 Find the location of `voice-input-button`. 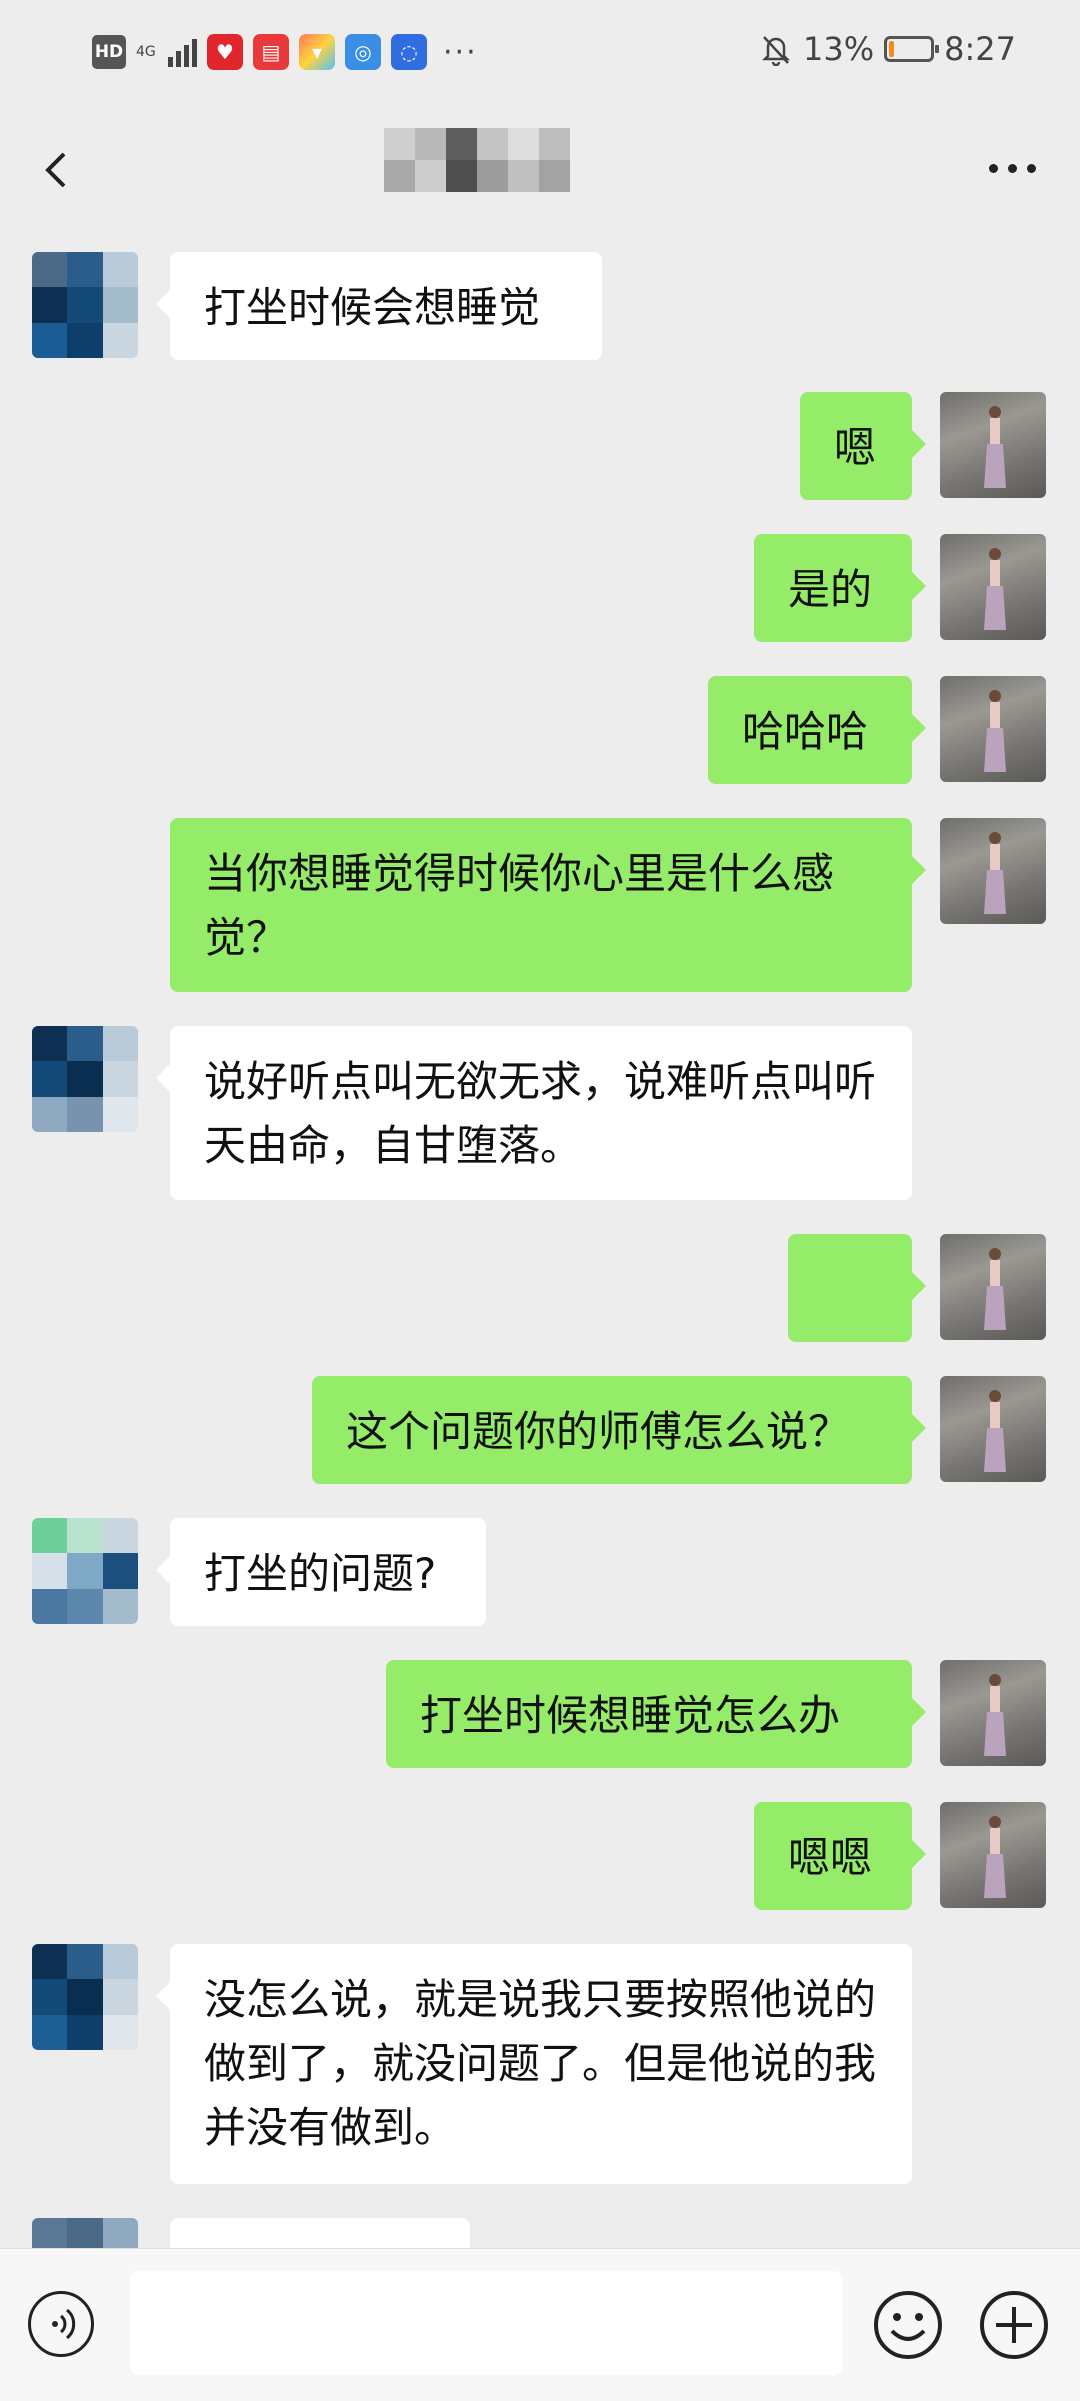

voice-input-button is located at coordinates (61, 2324).